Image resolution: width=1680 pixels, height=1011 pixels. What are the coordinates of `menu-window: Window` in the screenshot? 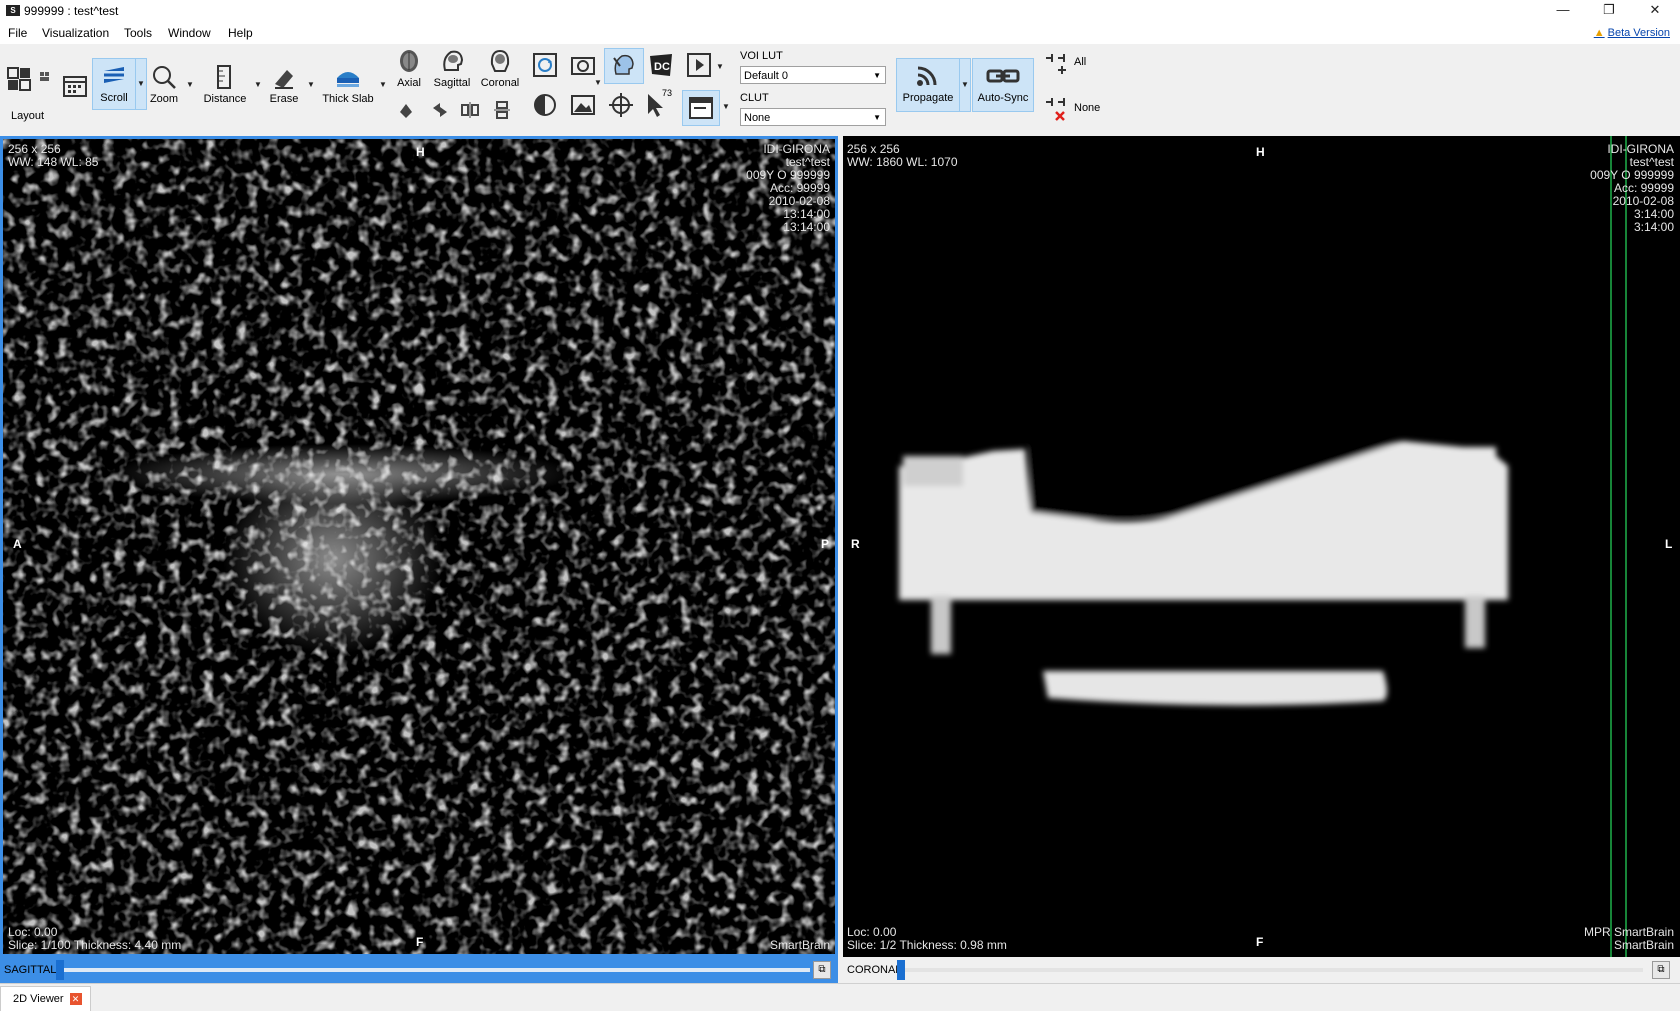 It's located at (189, 33).